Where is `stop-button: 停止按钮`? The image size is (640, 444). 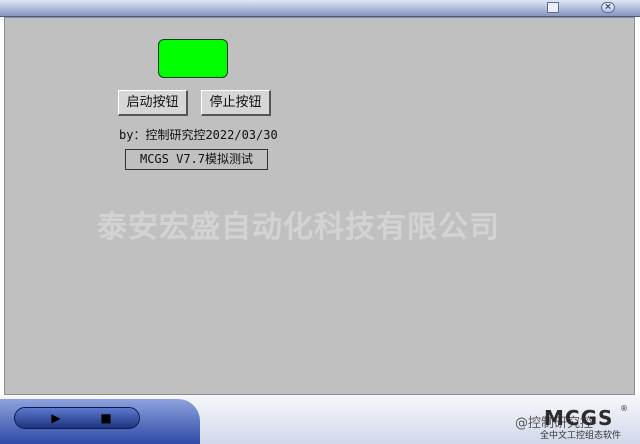
stop-button: 停止按钮 is located at coordinates (236, 103).